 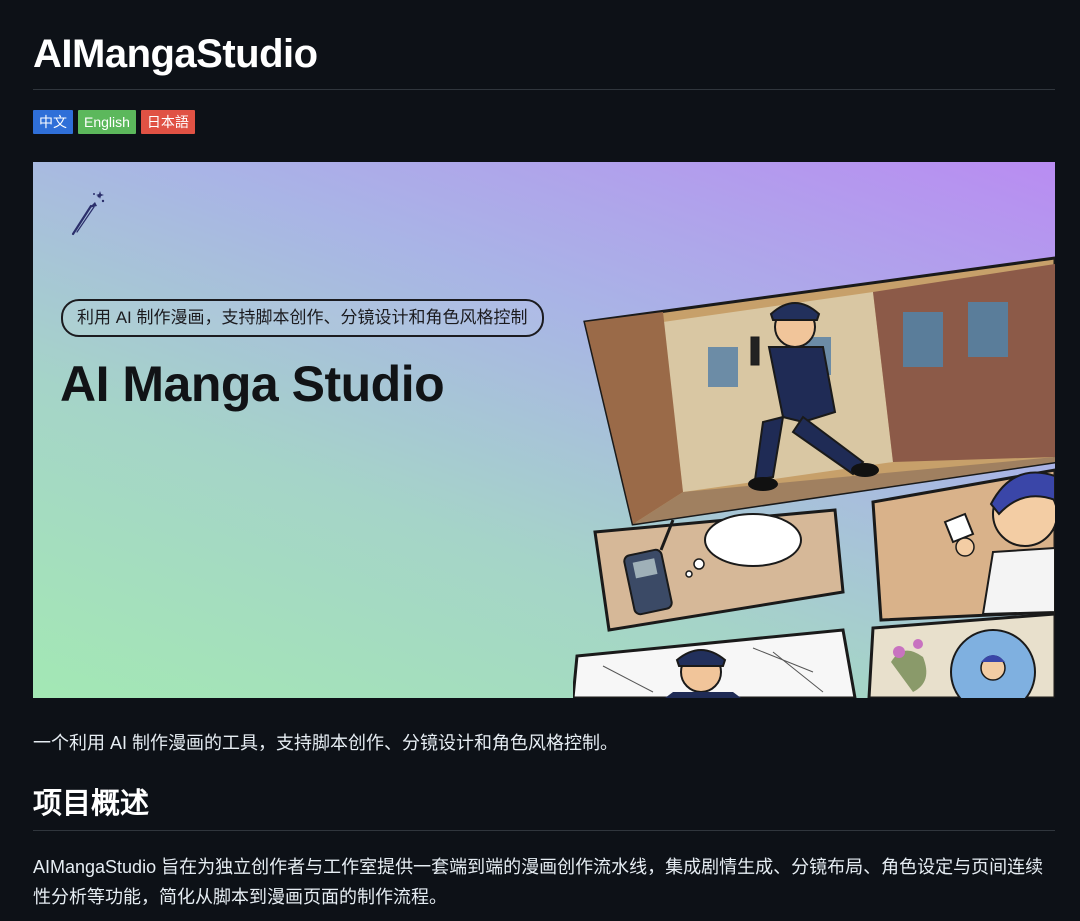 I want to click on title-divider, so click(x=544, y=89).